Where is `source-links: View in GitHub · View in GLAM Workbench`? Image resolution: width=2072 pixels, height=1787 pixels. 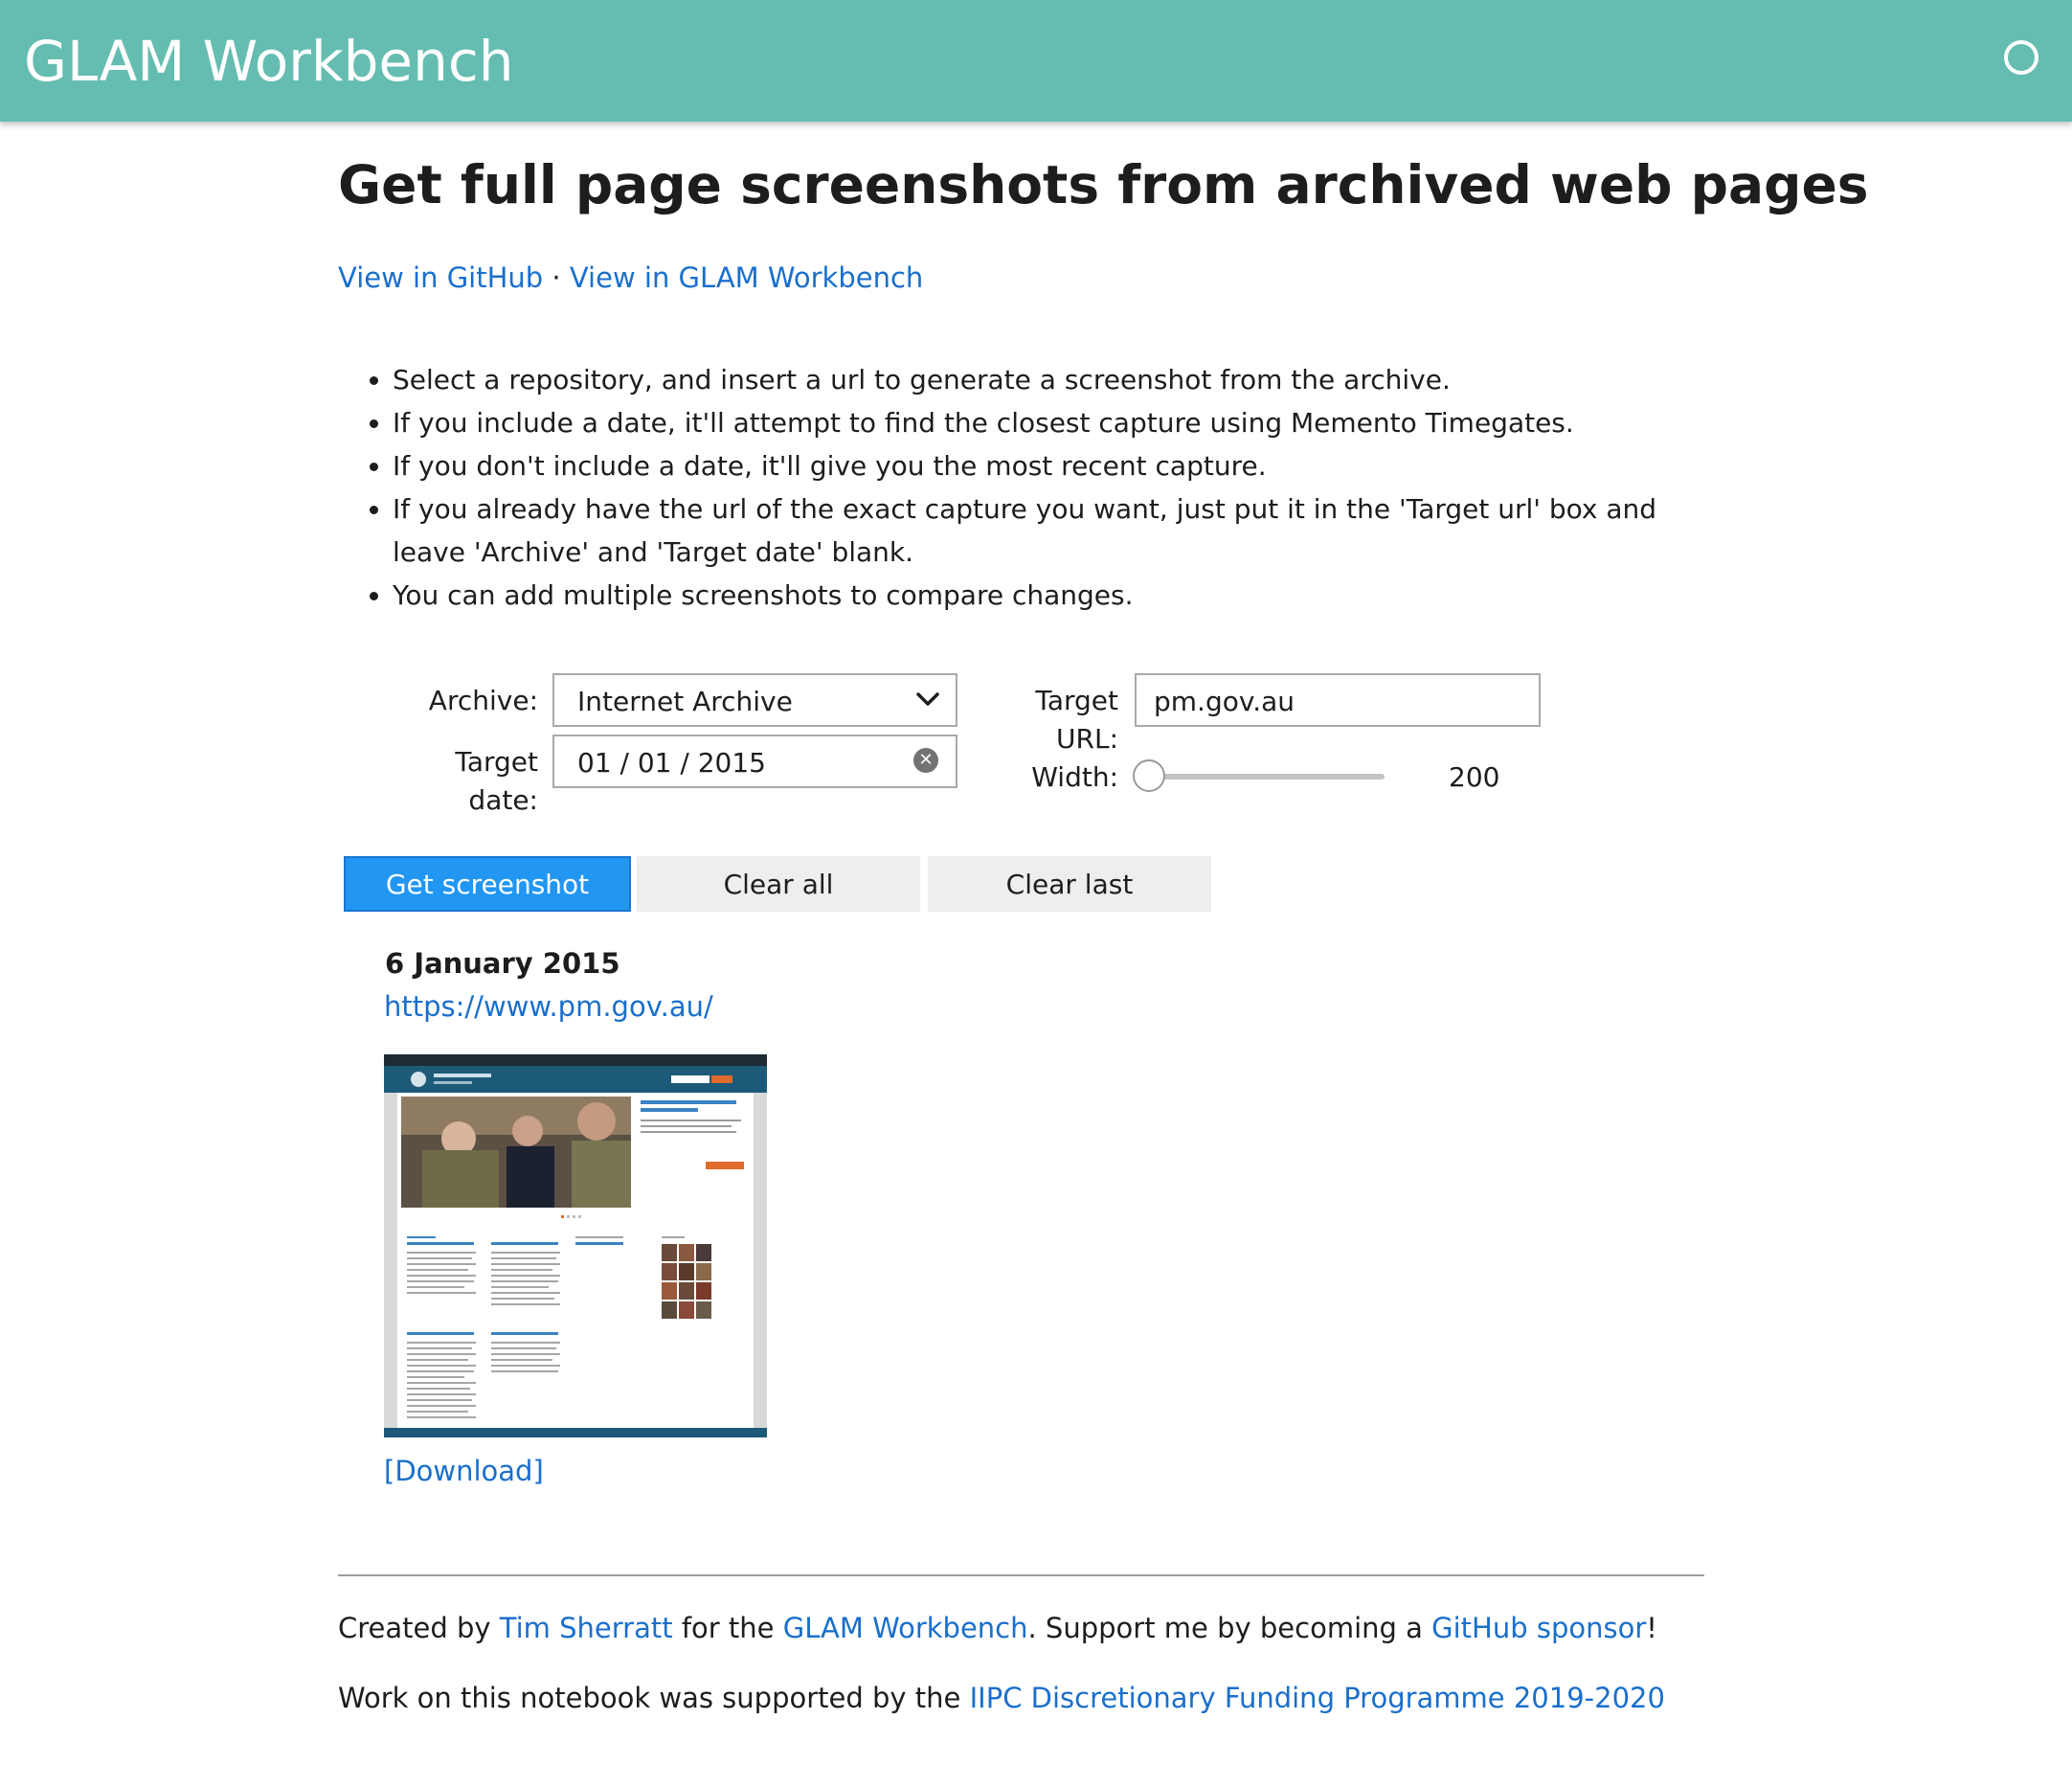
source-links: View in GitHub · View in GLAM Workbench is located at coordinates (631, 278).